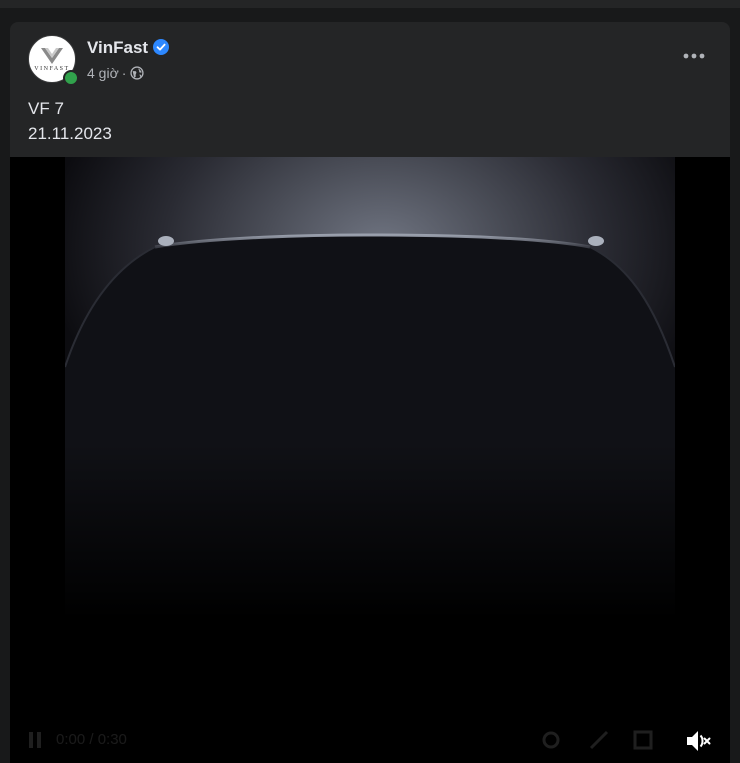 The height and width of the screenshot is (763, 740). What do you see at coordinates (599, 740) in the screenshot?
I see `expand-icon` at bounding box center [599, 740].